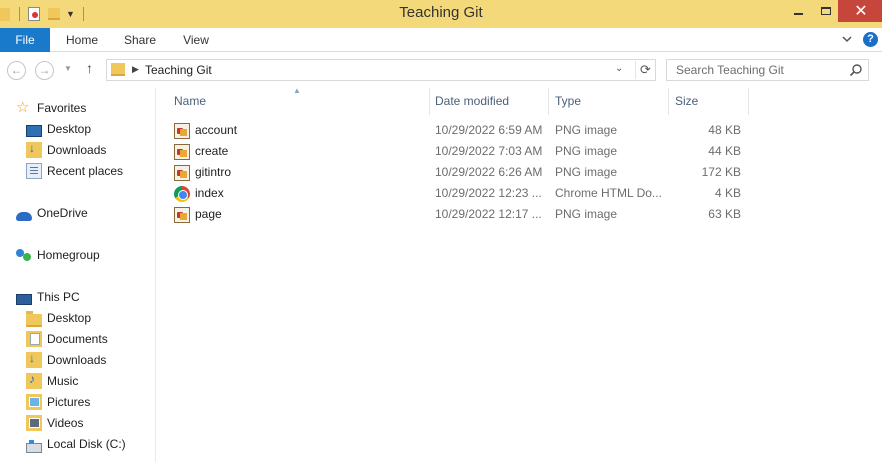 The height and width of the screenshot is (462, 882). I want to click on forward-button: →, so click(44, 70).